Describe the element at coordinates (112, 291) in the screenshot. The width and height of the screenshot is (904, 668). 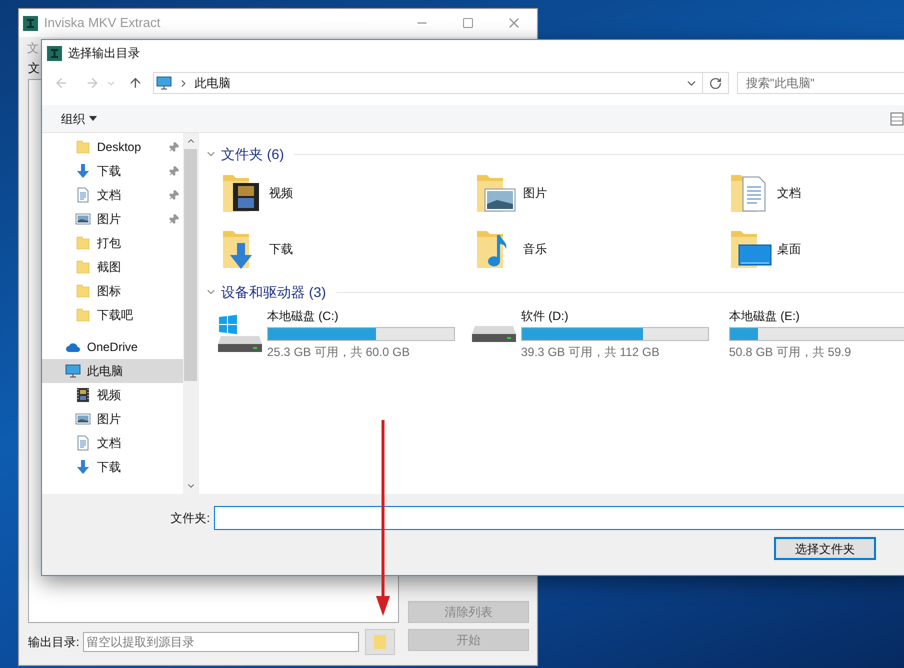
I see `nav-item: 图标` at that location.